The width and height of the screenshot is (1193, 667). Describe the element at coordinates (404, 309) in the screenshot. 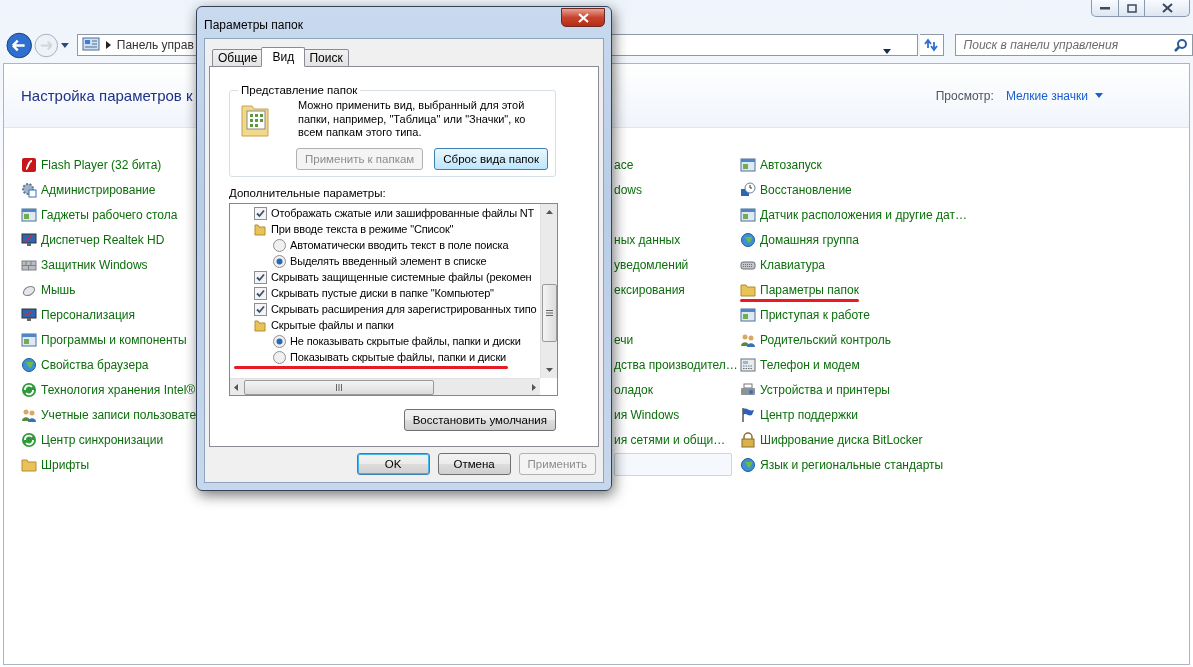

I see `option-label: Скрывать расширения для зарегистрированных типо` at that location.